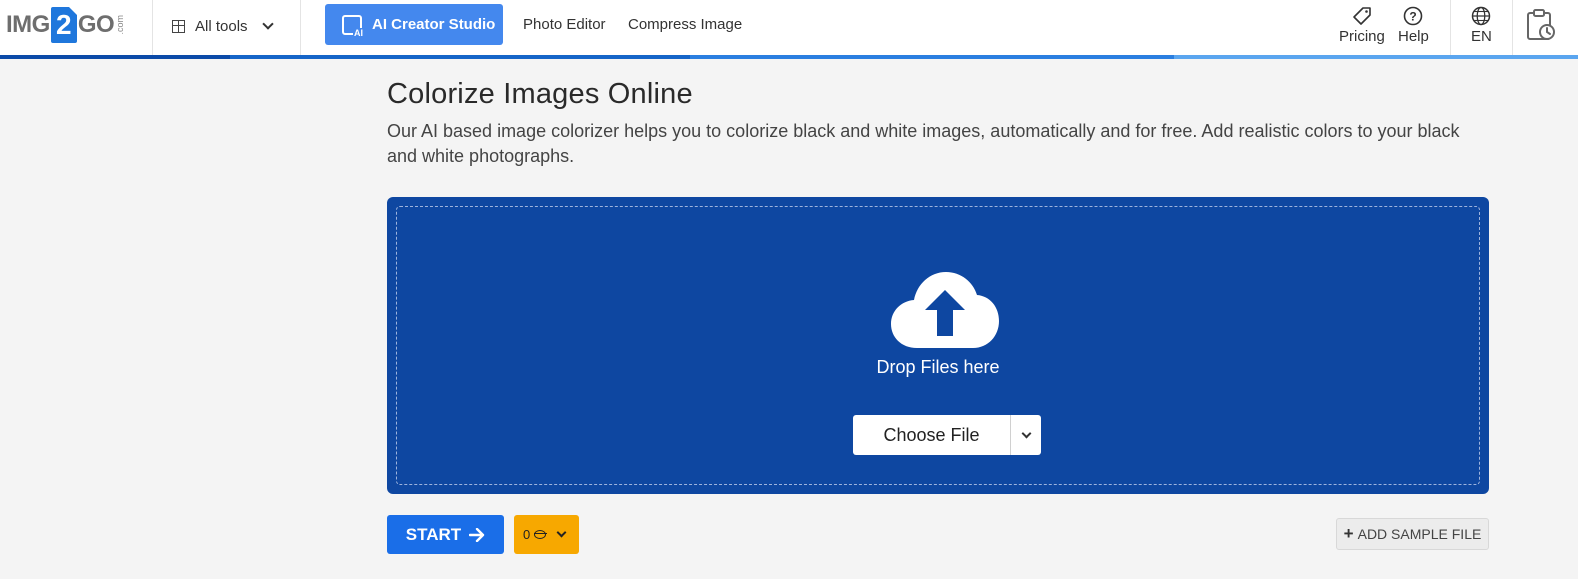 The image size is (1578, 579). Describe the element at coordinates (28, 24) in the screenshot. I see `logo-text-left: IMG` at that location.